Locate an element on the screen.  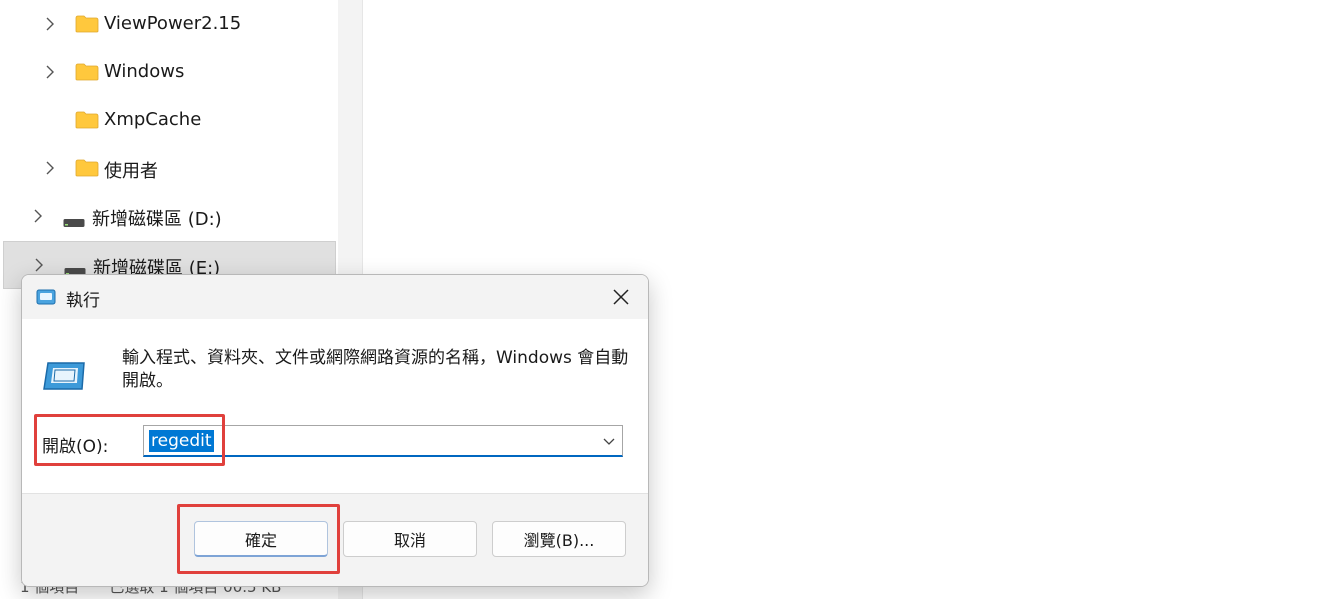
ok-button: 確定 is located at coordinates (261, 539).